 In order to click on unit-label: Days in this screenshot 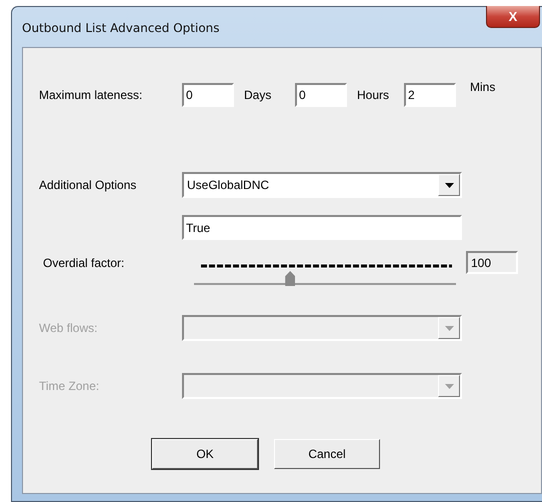, I will do `click(257, 95)`.